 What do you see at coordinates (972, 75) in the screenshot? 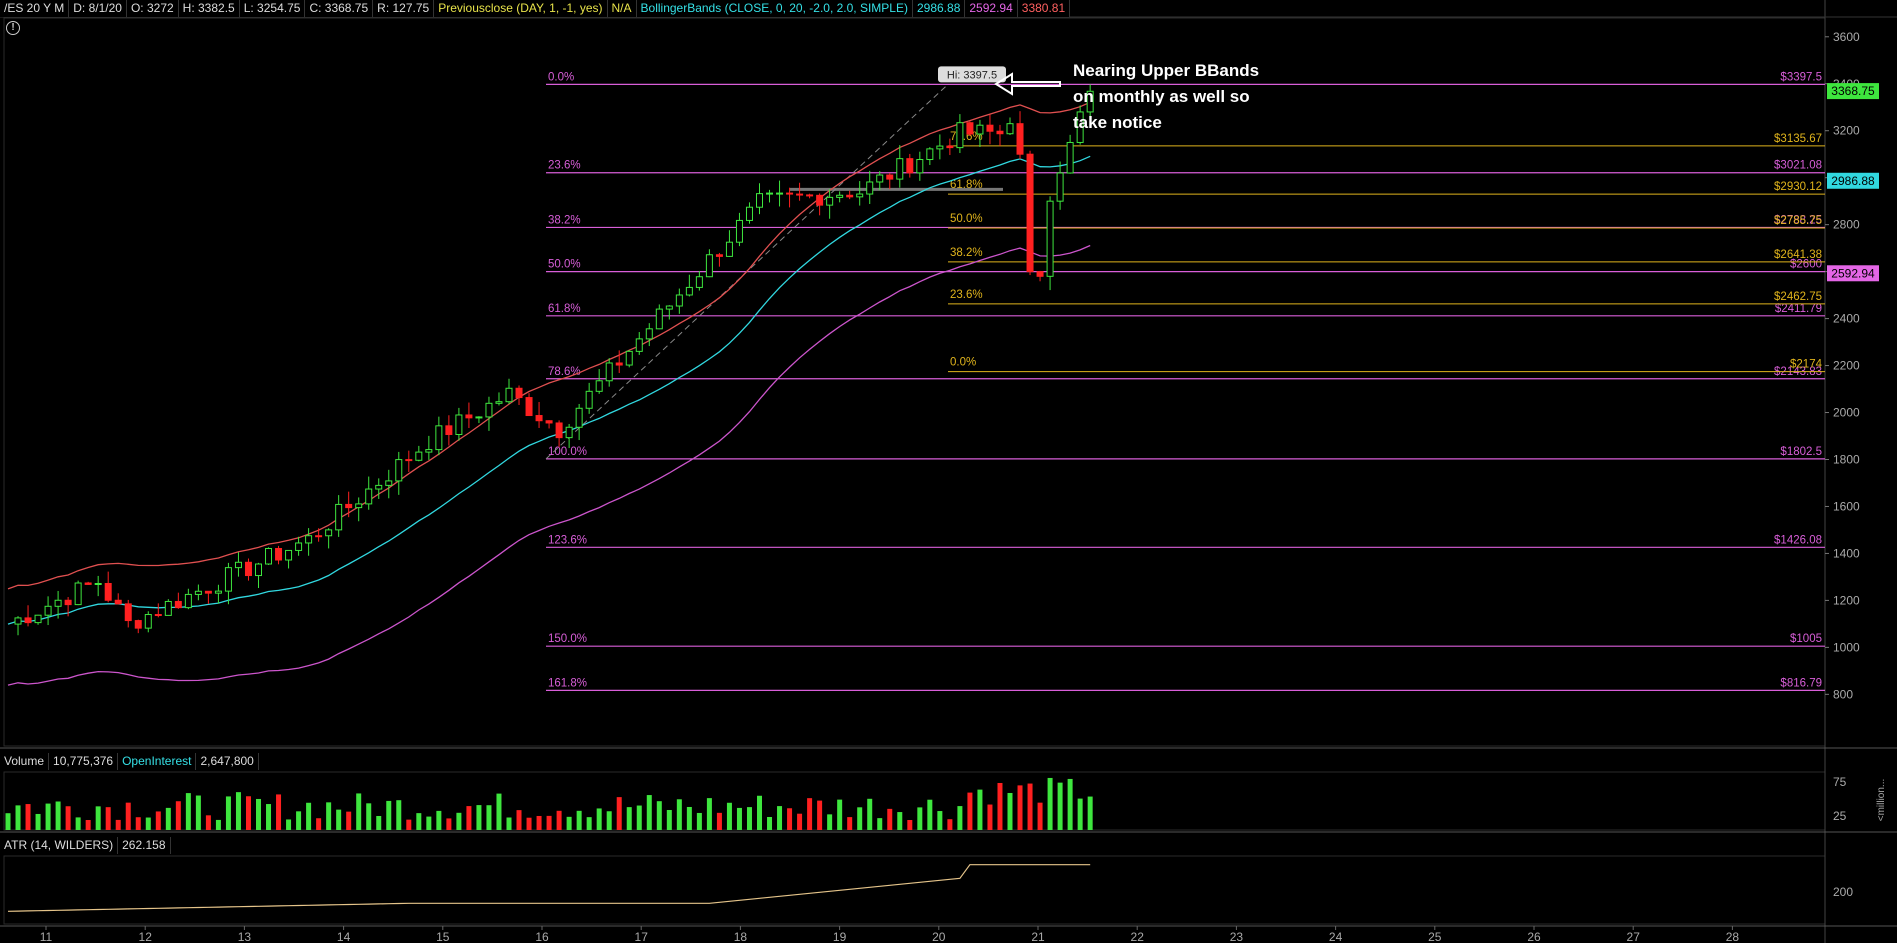
I see `high-label: Hi: 3397.5` at bounding box center [972, 75].